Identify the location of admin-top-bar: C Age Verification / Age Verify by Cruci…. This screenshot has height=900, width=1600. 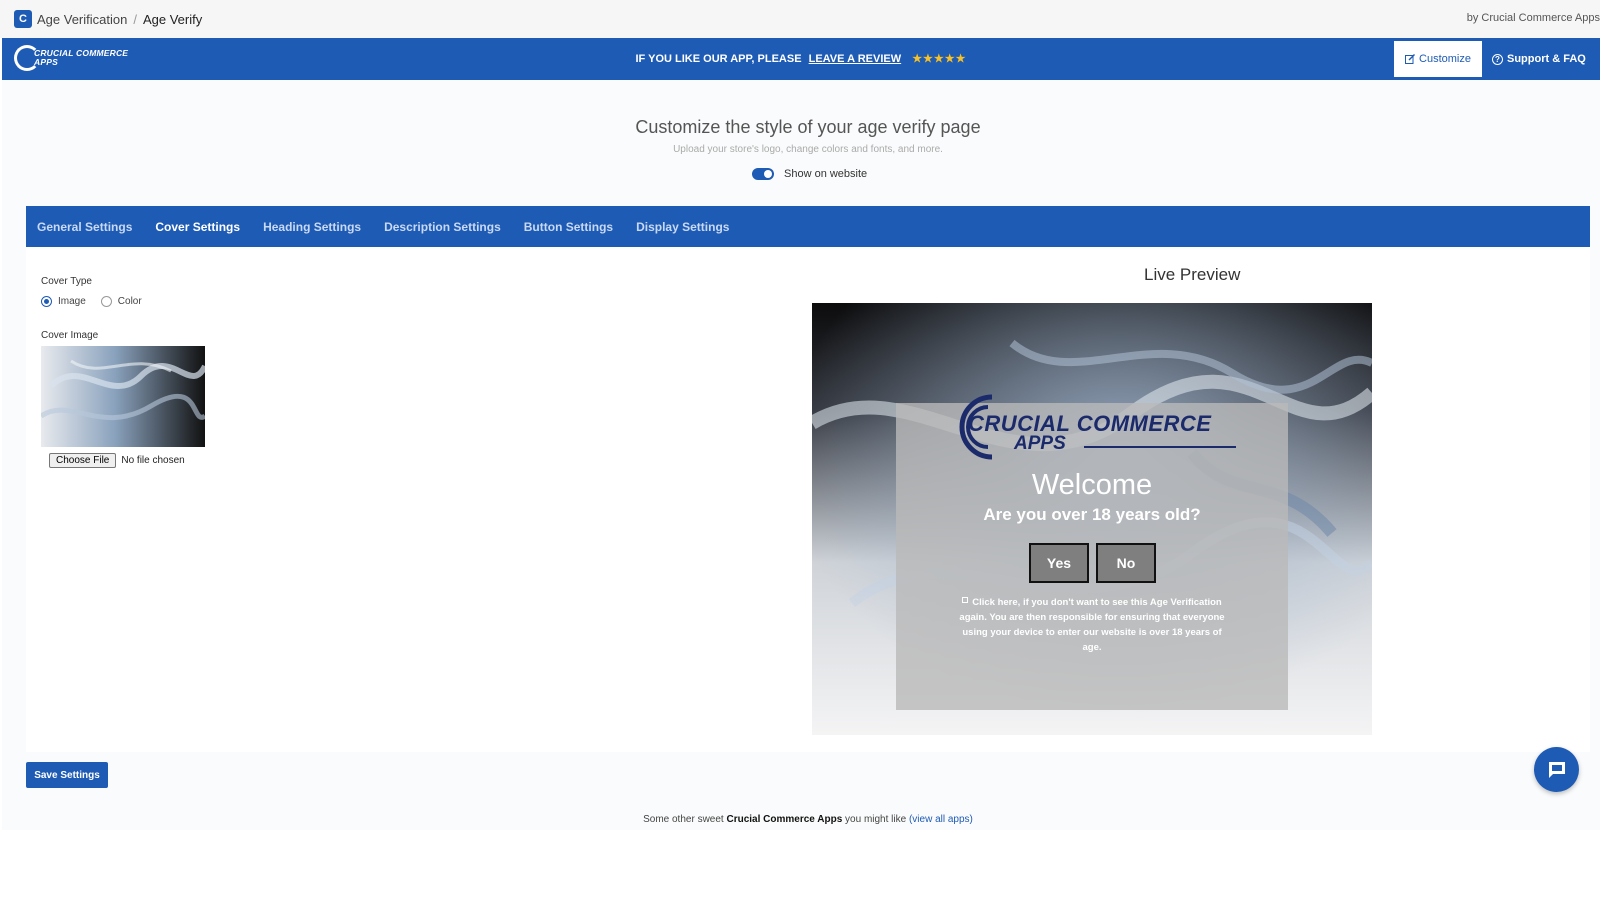
(800, 19).